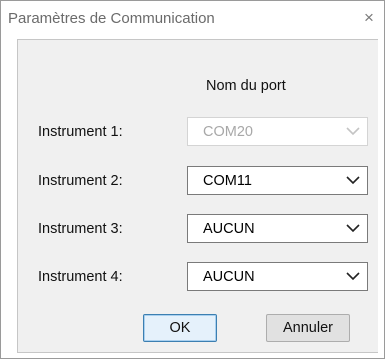 This screenshot has width=385, height=359. I want to click on ok-button: OK, so click(180, 328).